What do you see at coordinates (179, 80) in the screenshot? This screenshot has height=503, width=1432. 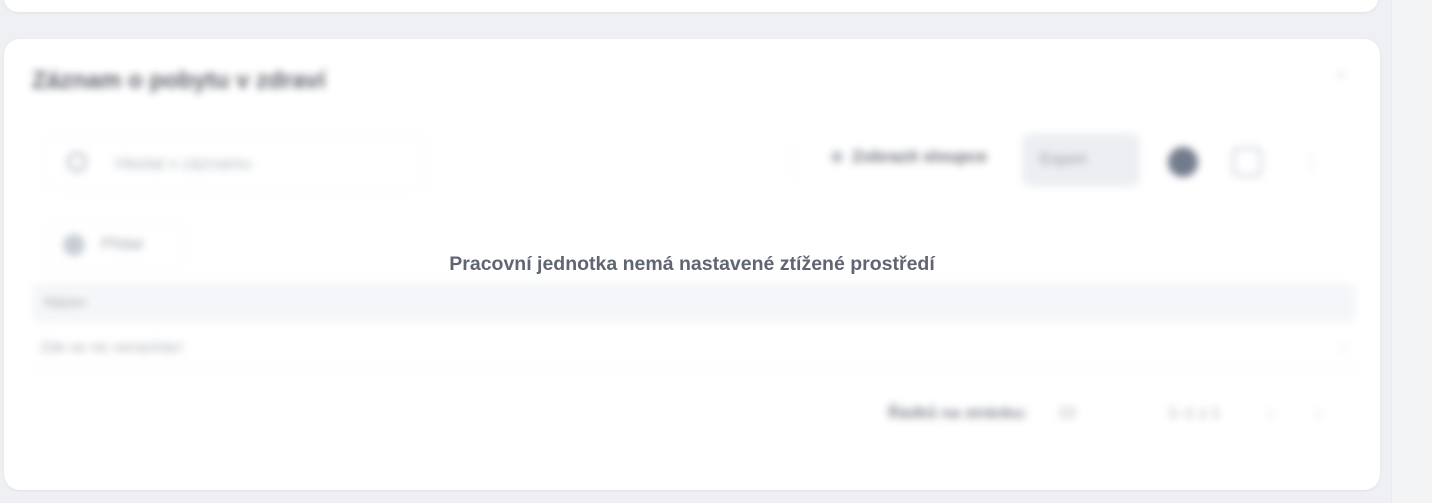 I see `card-title: Záznam o pobytu v zdraví` at bounding box center [179, 80].